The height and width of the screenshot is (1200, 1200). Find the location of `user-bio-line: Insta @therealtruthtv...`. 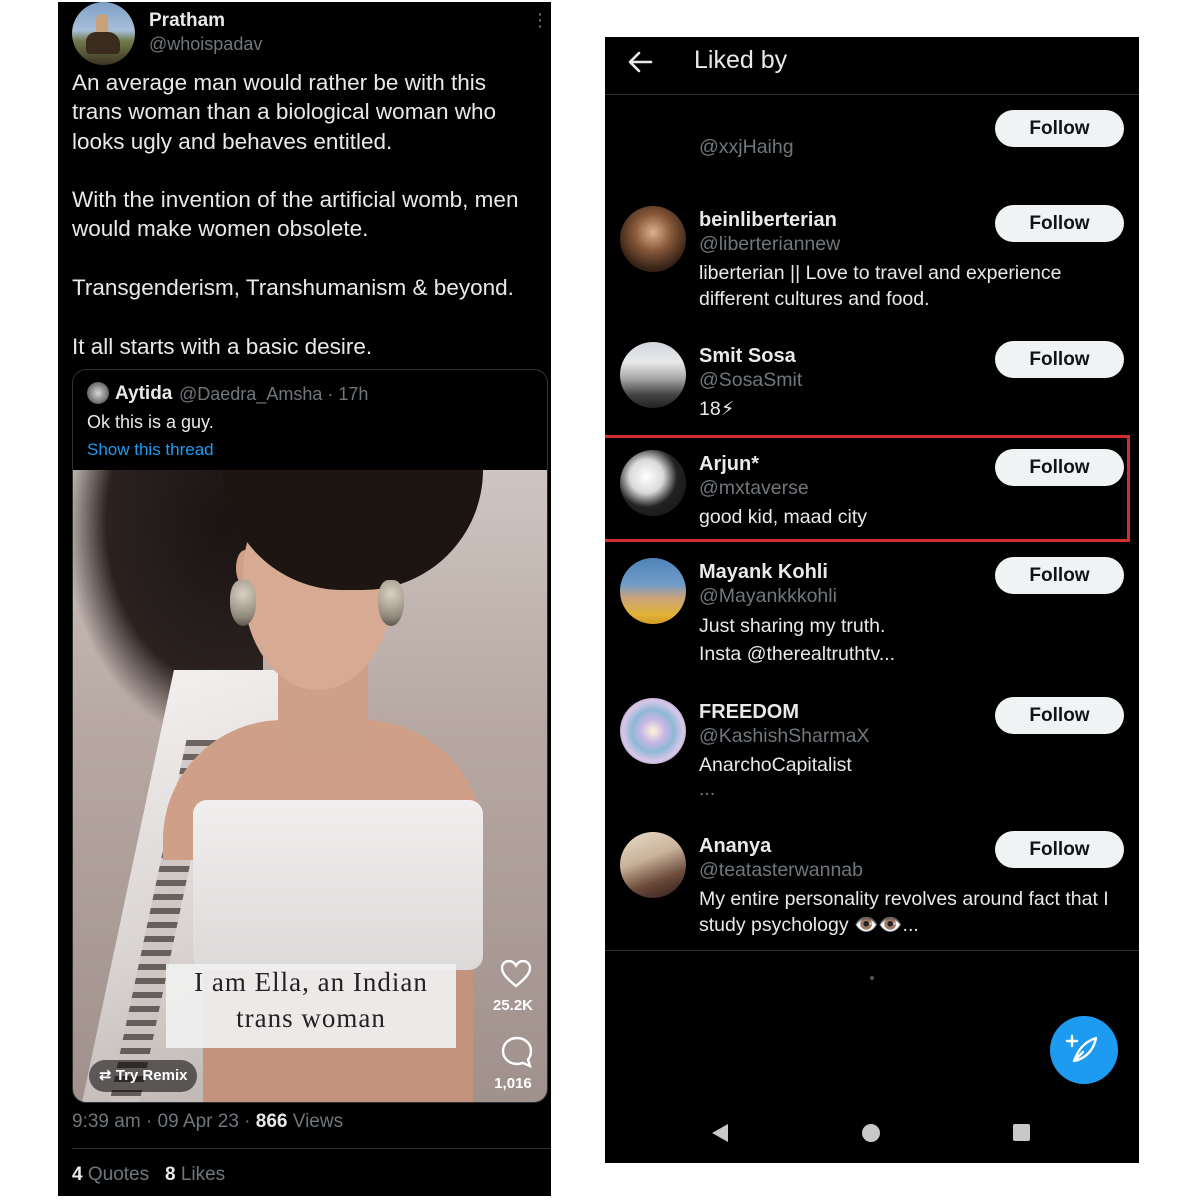

user-bio-line: Insta @therealtruthtv... is located at coordinates (797, 654).